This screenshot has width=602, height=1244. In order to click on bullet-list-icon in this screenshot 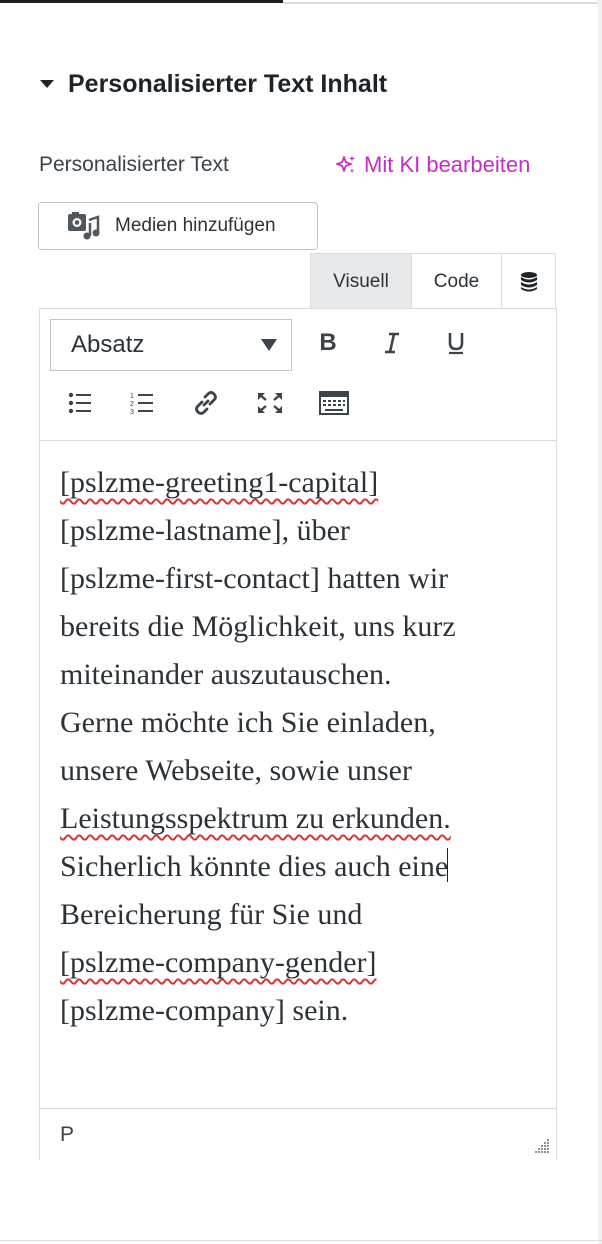, I will do `click(79, 403)`.